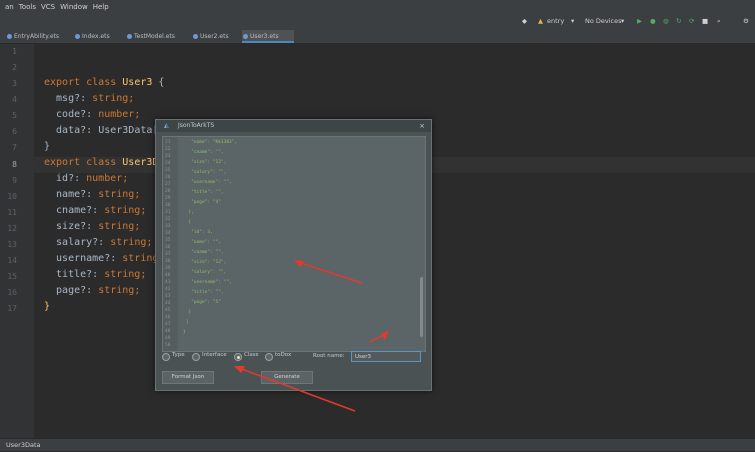 Image resolution: width=755 pixels, height=452 pixels. I want to click on arrow-group, so click(311, 336).